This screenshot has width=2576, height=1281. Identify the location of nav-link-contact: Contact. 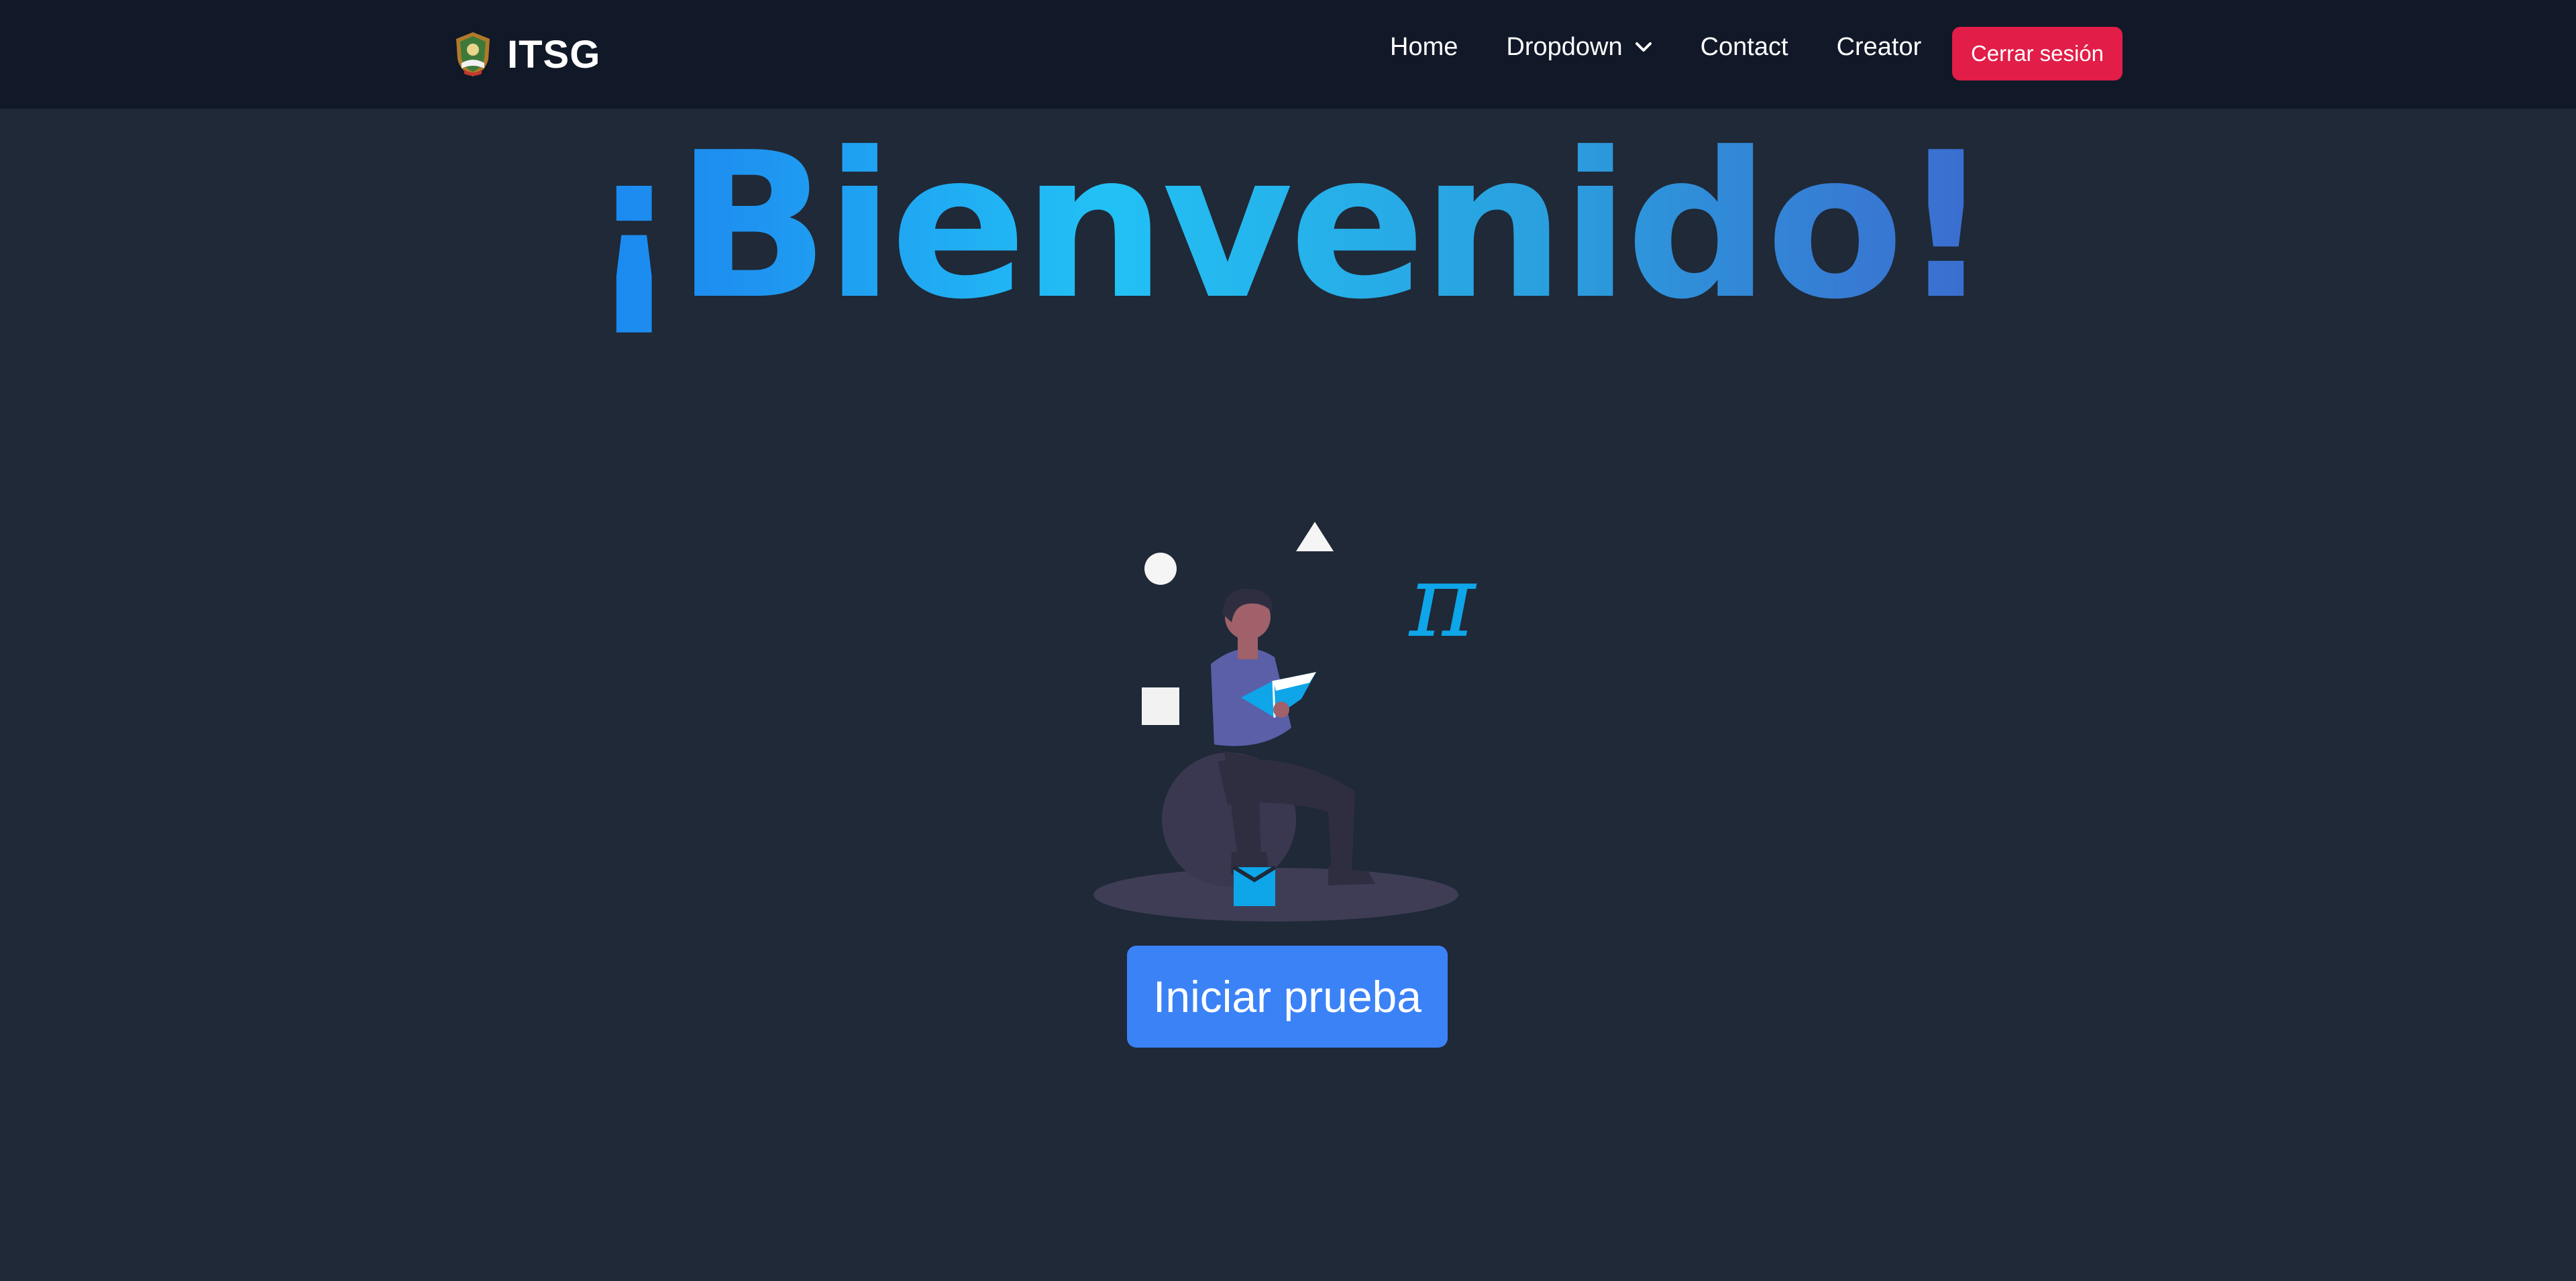
(1744, 48).